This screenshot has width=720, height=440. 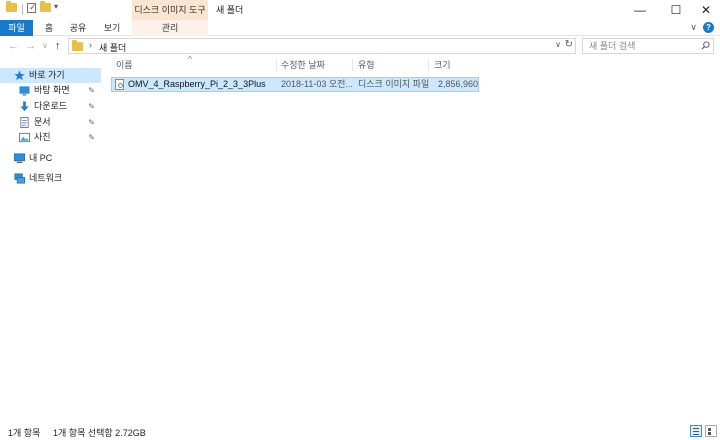 I want to click on column-header-label: 이름, so click(x=124, y=65).